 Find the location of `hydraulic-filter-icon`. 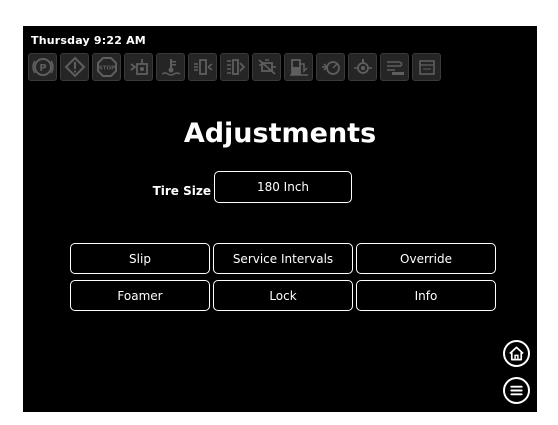

hydraulic-filter-icon is located at coordinates (202, 67).